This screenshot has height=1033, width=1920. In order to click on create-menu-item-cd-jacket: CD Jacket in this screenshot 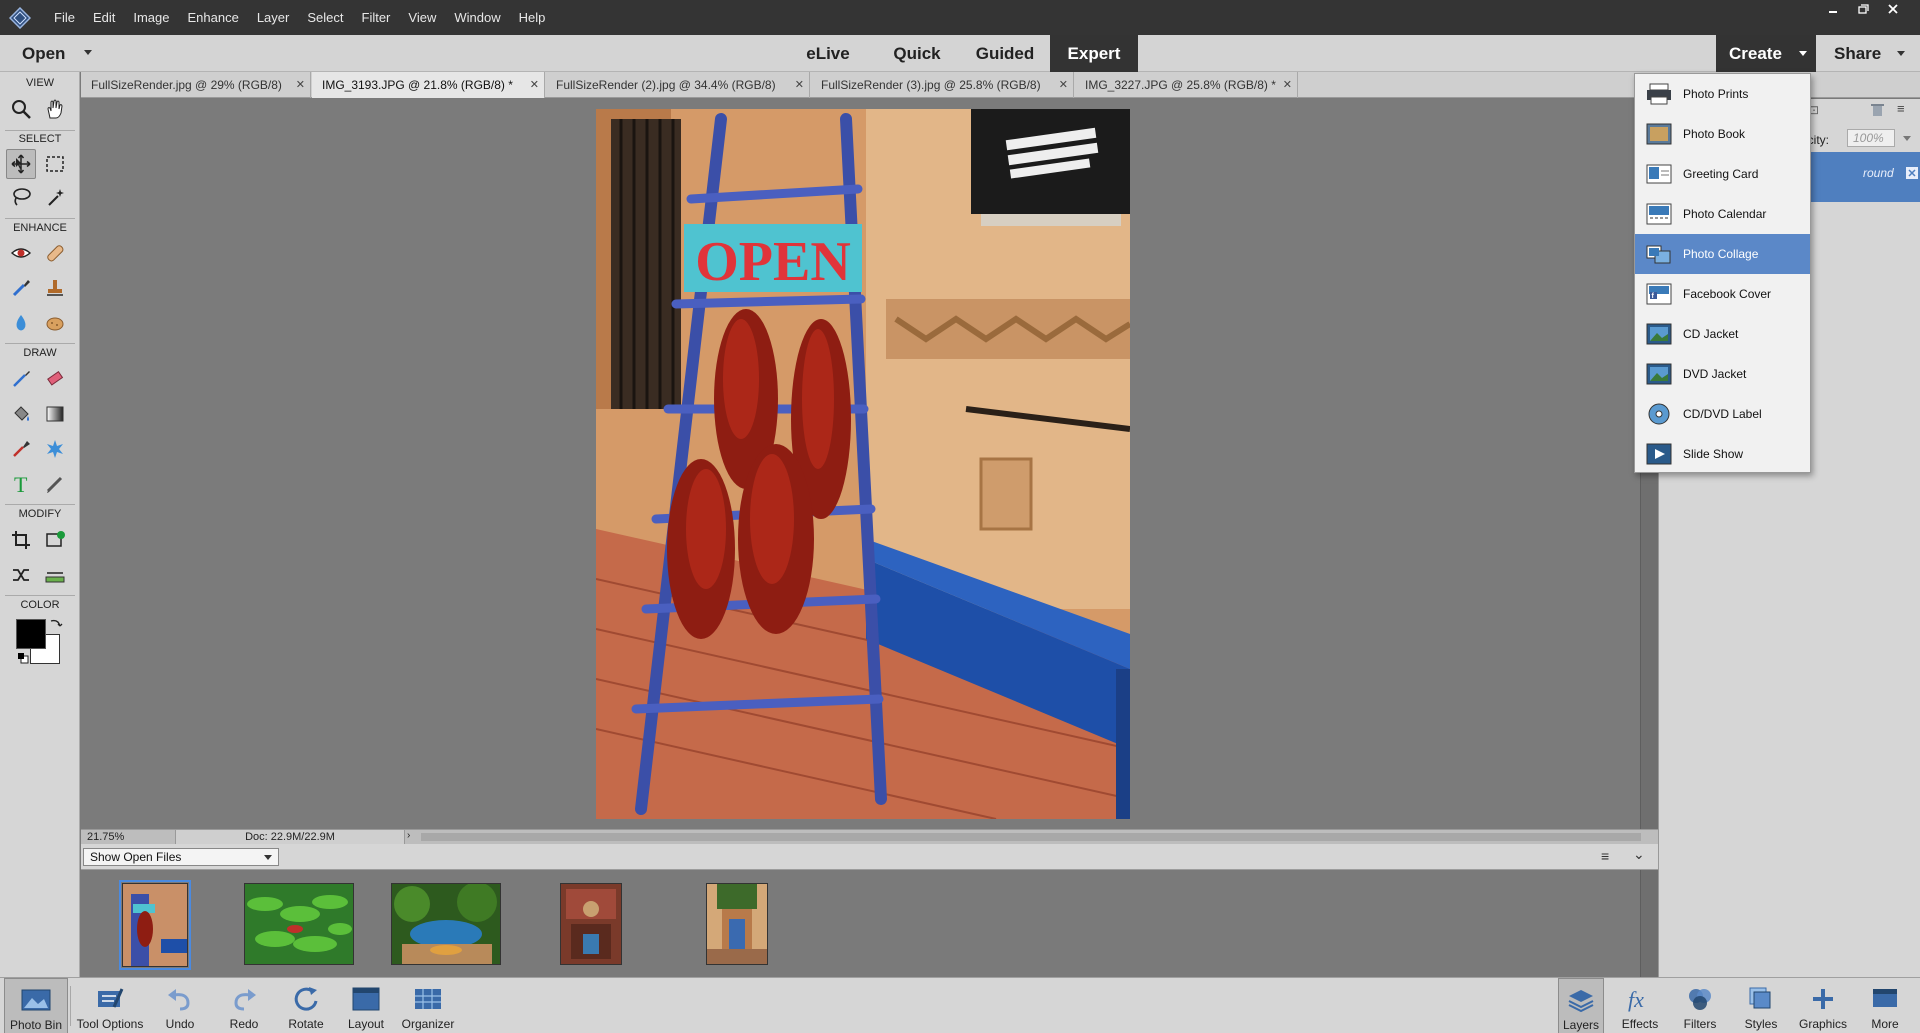, I will do `click(1722, 334)`.